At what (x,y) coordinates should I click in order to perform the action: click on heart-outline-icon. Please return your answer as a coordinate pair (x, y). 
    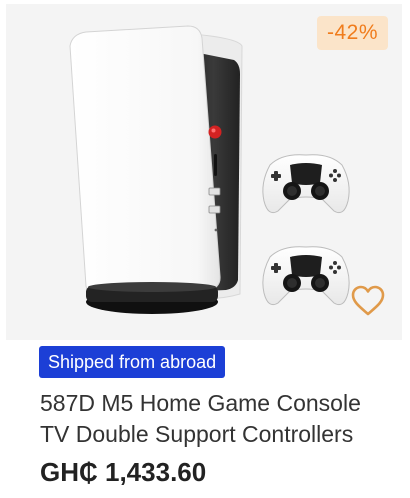
    Looking at the image, I should click on (368, 300).